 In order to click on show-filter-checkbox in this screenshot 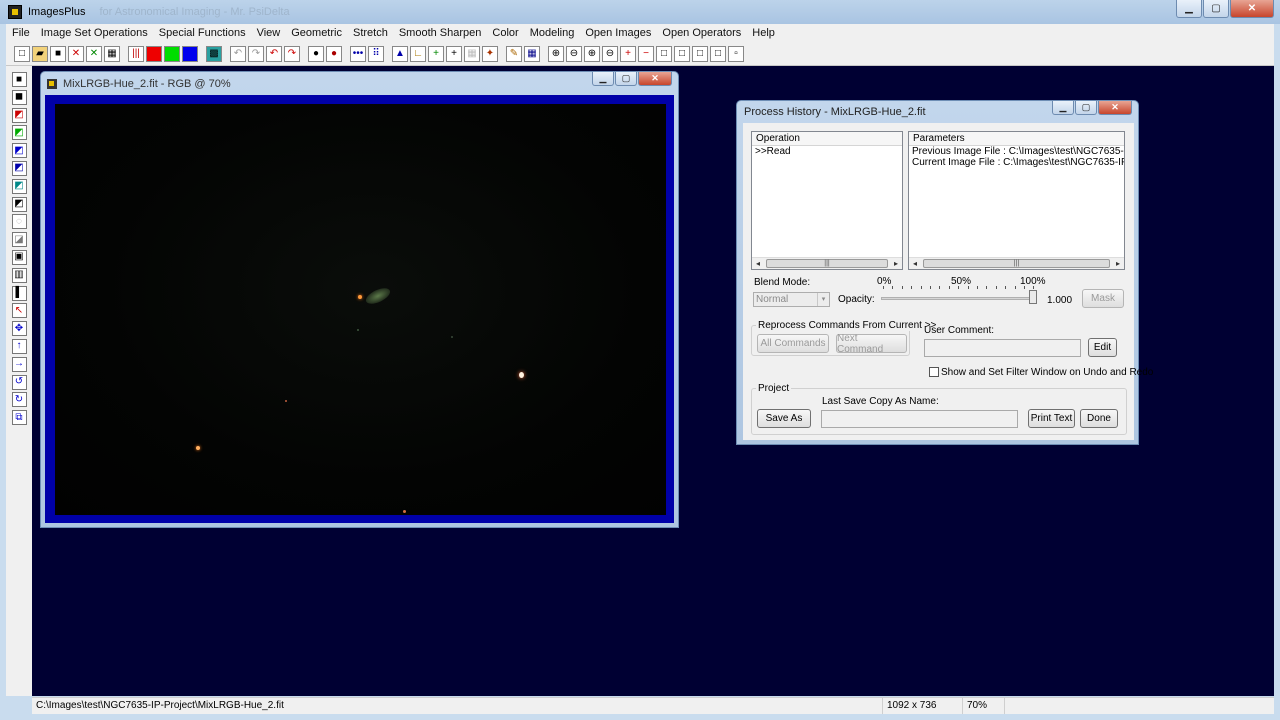, I will do `click(934, 372)`.